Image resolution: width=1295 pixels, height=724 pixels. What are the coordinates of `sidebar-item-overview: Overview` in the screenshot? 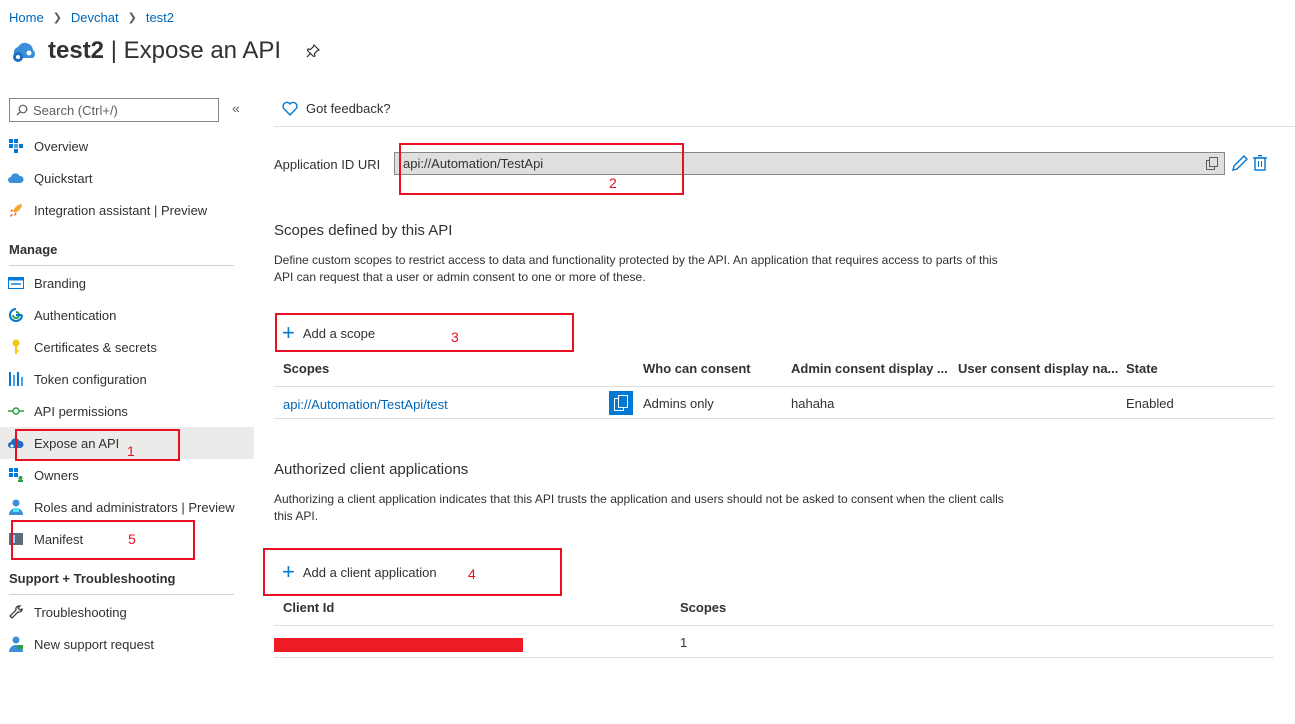 It's located at (127, 146).